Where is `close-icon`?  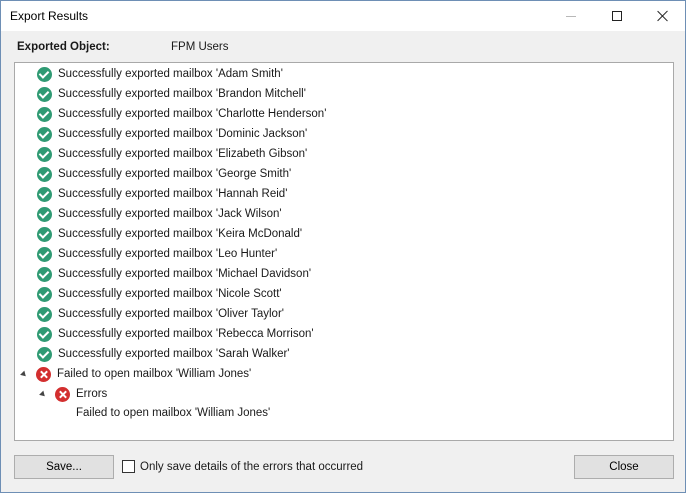 close-icon is located at coordinates (663, 16).